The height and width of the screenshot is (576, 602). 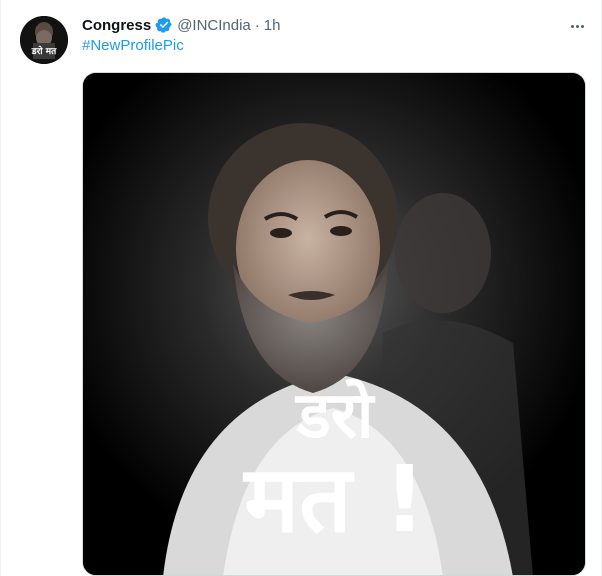 I want to click on avatar-text: डरो मत, so click(x=44, y=51).